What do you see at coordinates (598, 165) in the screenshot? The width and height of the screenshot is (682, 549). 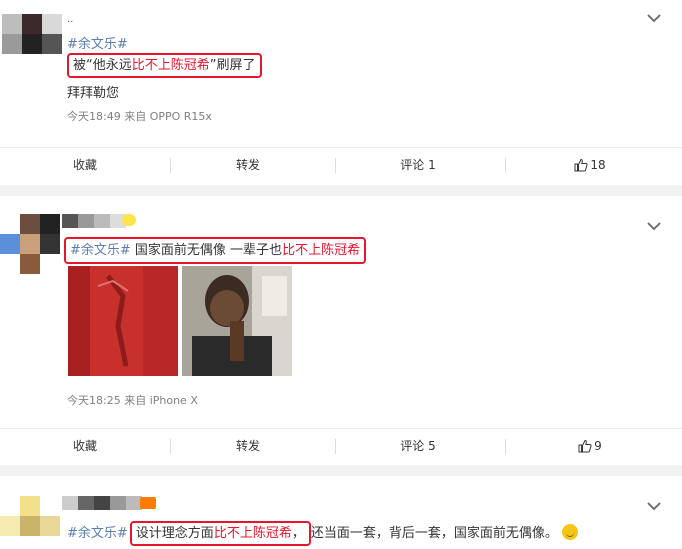 I see `like-count: 18` at bounding box center [598, 165].